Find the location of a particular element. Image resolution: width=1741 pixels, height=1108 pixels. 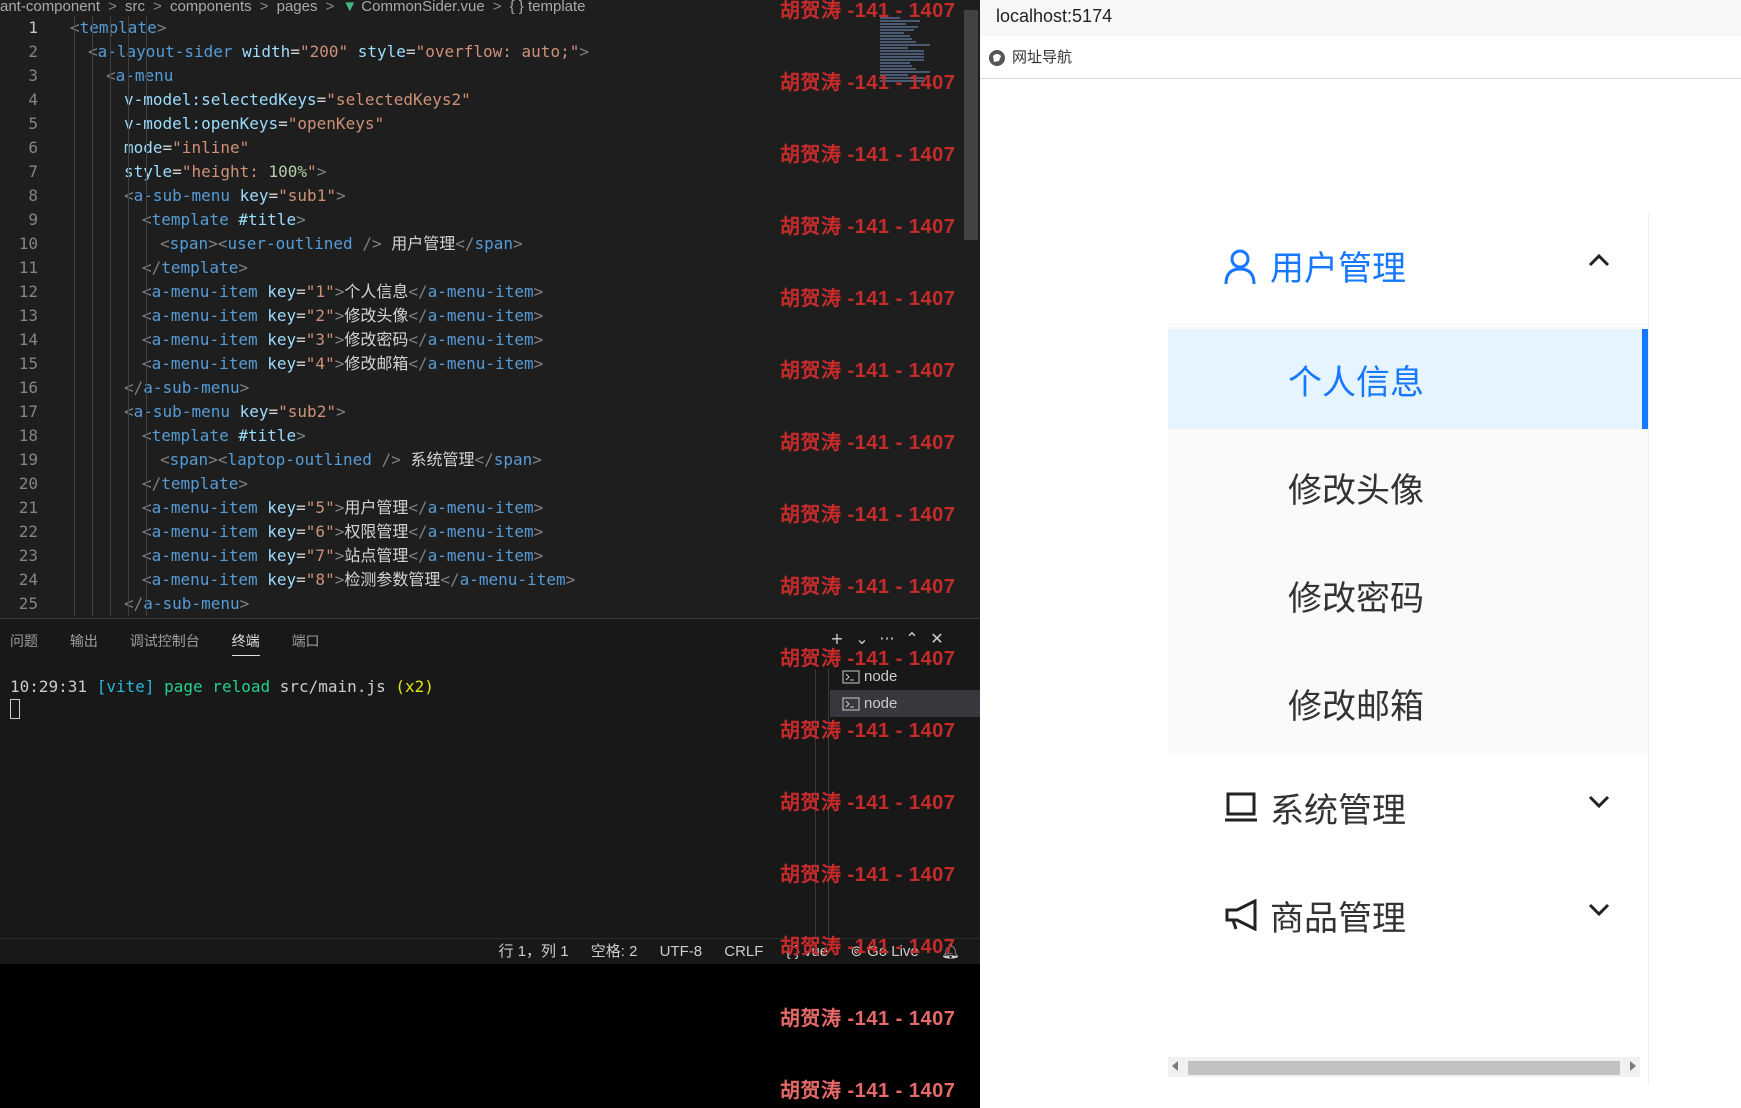

line-number: 7 is located at coordinates (33, 171).